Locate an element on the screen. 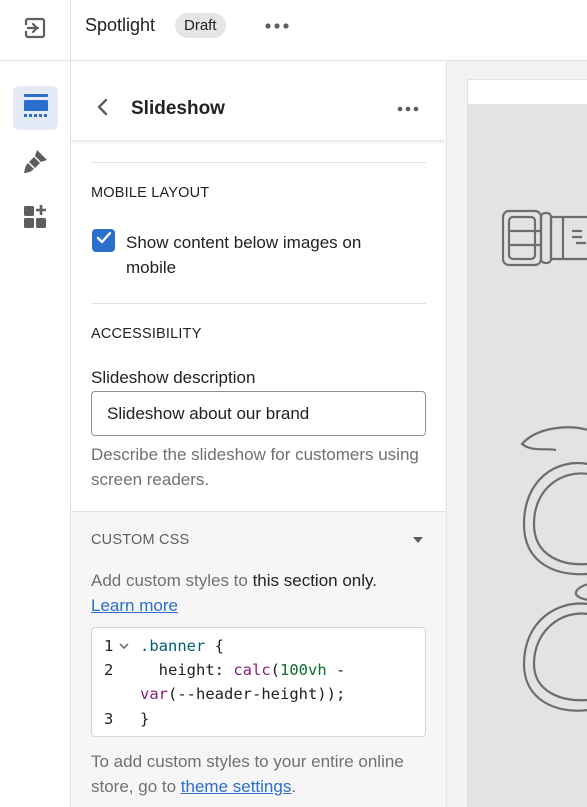  mobile-layout-heading: MOBILE LAYOUT is located at coordinates (150, 193).